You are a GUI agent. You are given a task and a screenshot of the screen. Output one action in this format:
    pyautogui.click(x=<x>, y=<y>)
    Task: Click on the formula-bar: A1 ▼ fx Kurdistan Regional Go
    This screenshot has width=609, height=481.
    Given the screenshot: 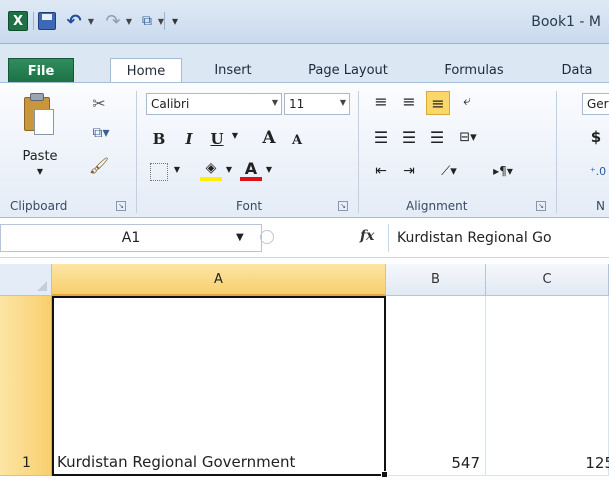 What is the action you would take?
    pyautogui.click(x=304, y=238)
    